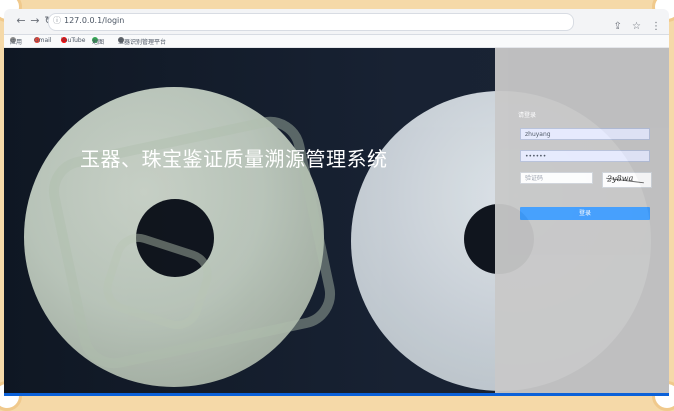 Image resolution: width=674 pixels, height=411 pixels. I want to click on info-icon: ⓘ, so click(57, 20).